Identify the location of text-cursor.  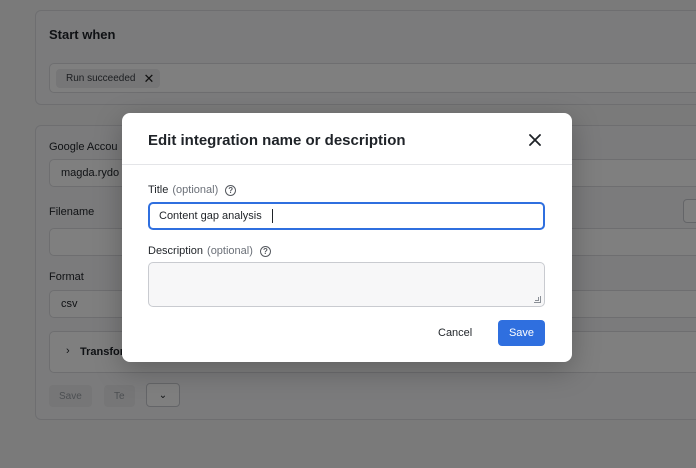
(272, 216).